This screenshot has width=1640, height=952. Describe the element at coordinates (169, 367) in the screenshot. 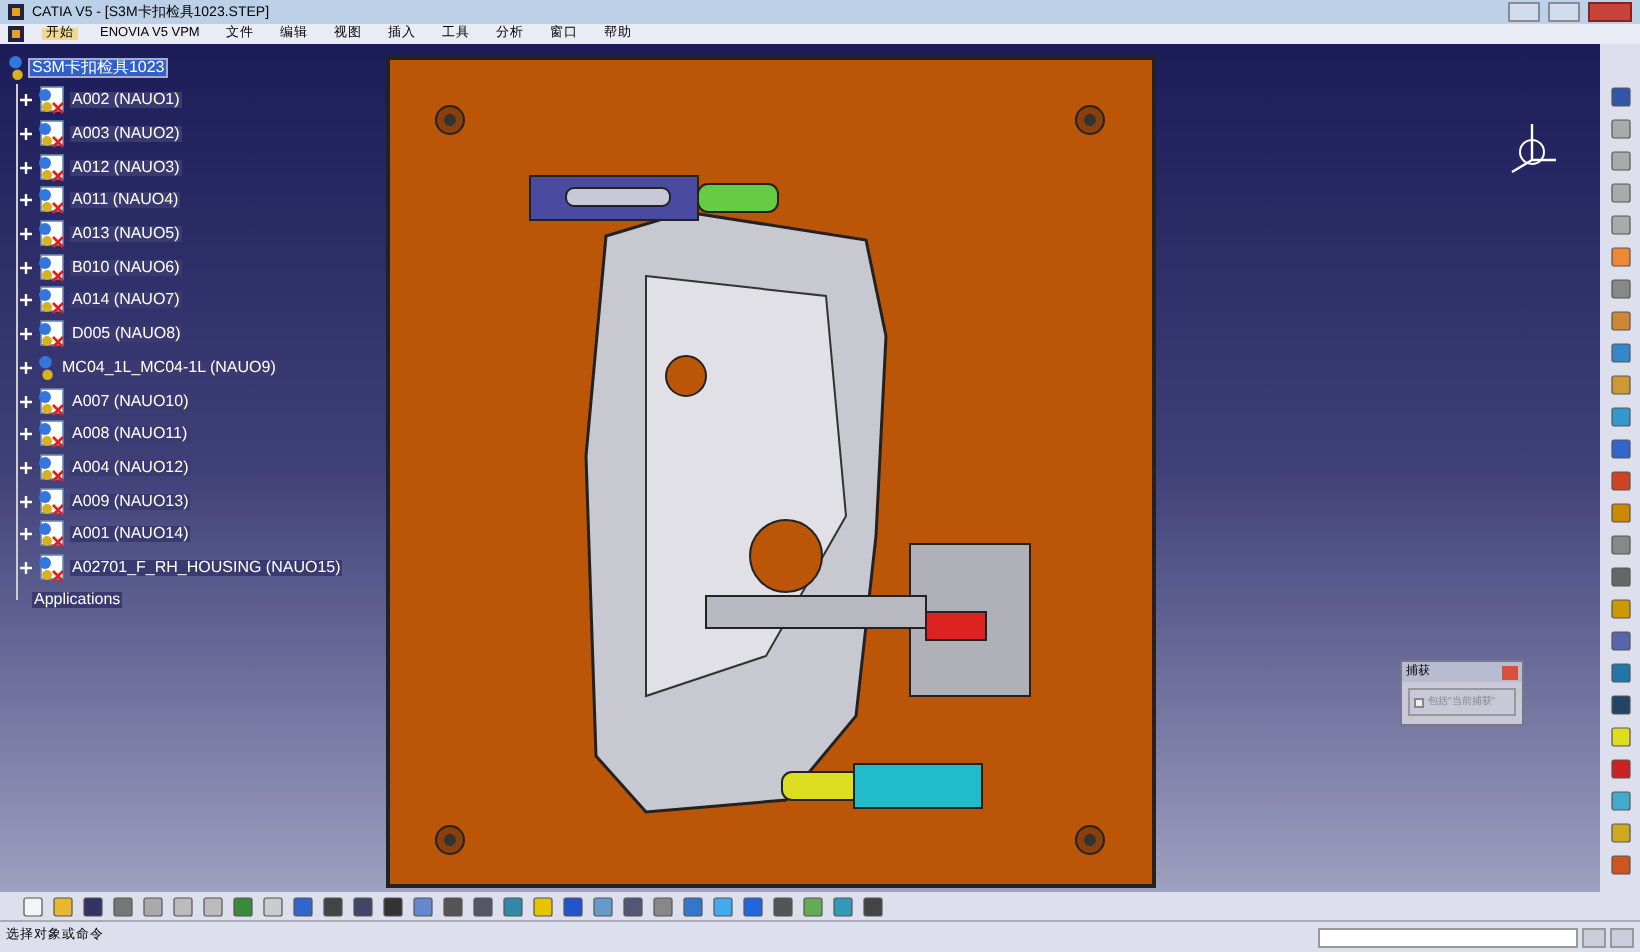

I see `tree-item: MC04_1L_MC04-1L (NAUO9)` at that location.